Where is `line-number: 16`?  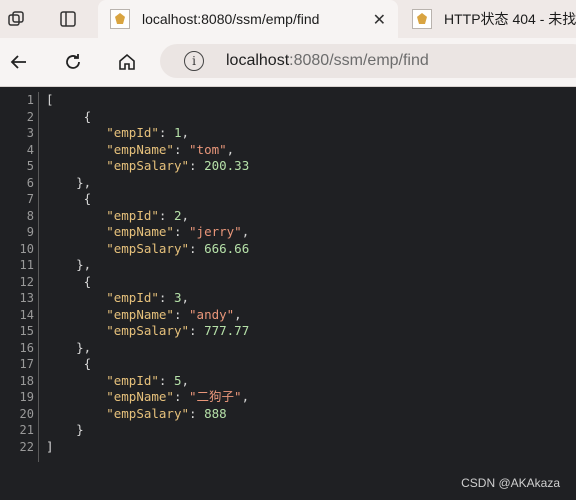
line-number: 16 is located at coordinates (26, 347).